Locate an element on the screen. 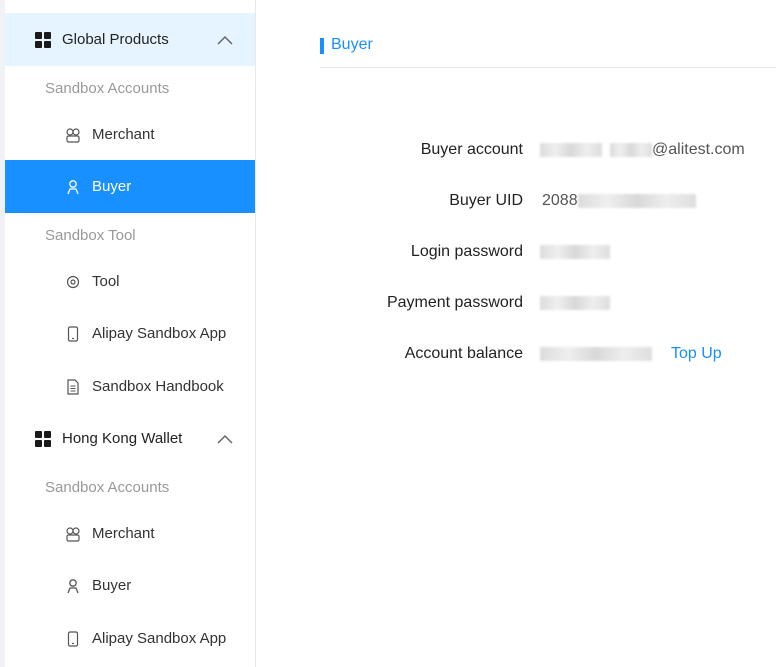  buyer-account-value: @alitest.com is located at coordinates (642, 150).